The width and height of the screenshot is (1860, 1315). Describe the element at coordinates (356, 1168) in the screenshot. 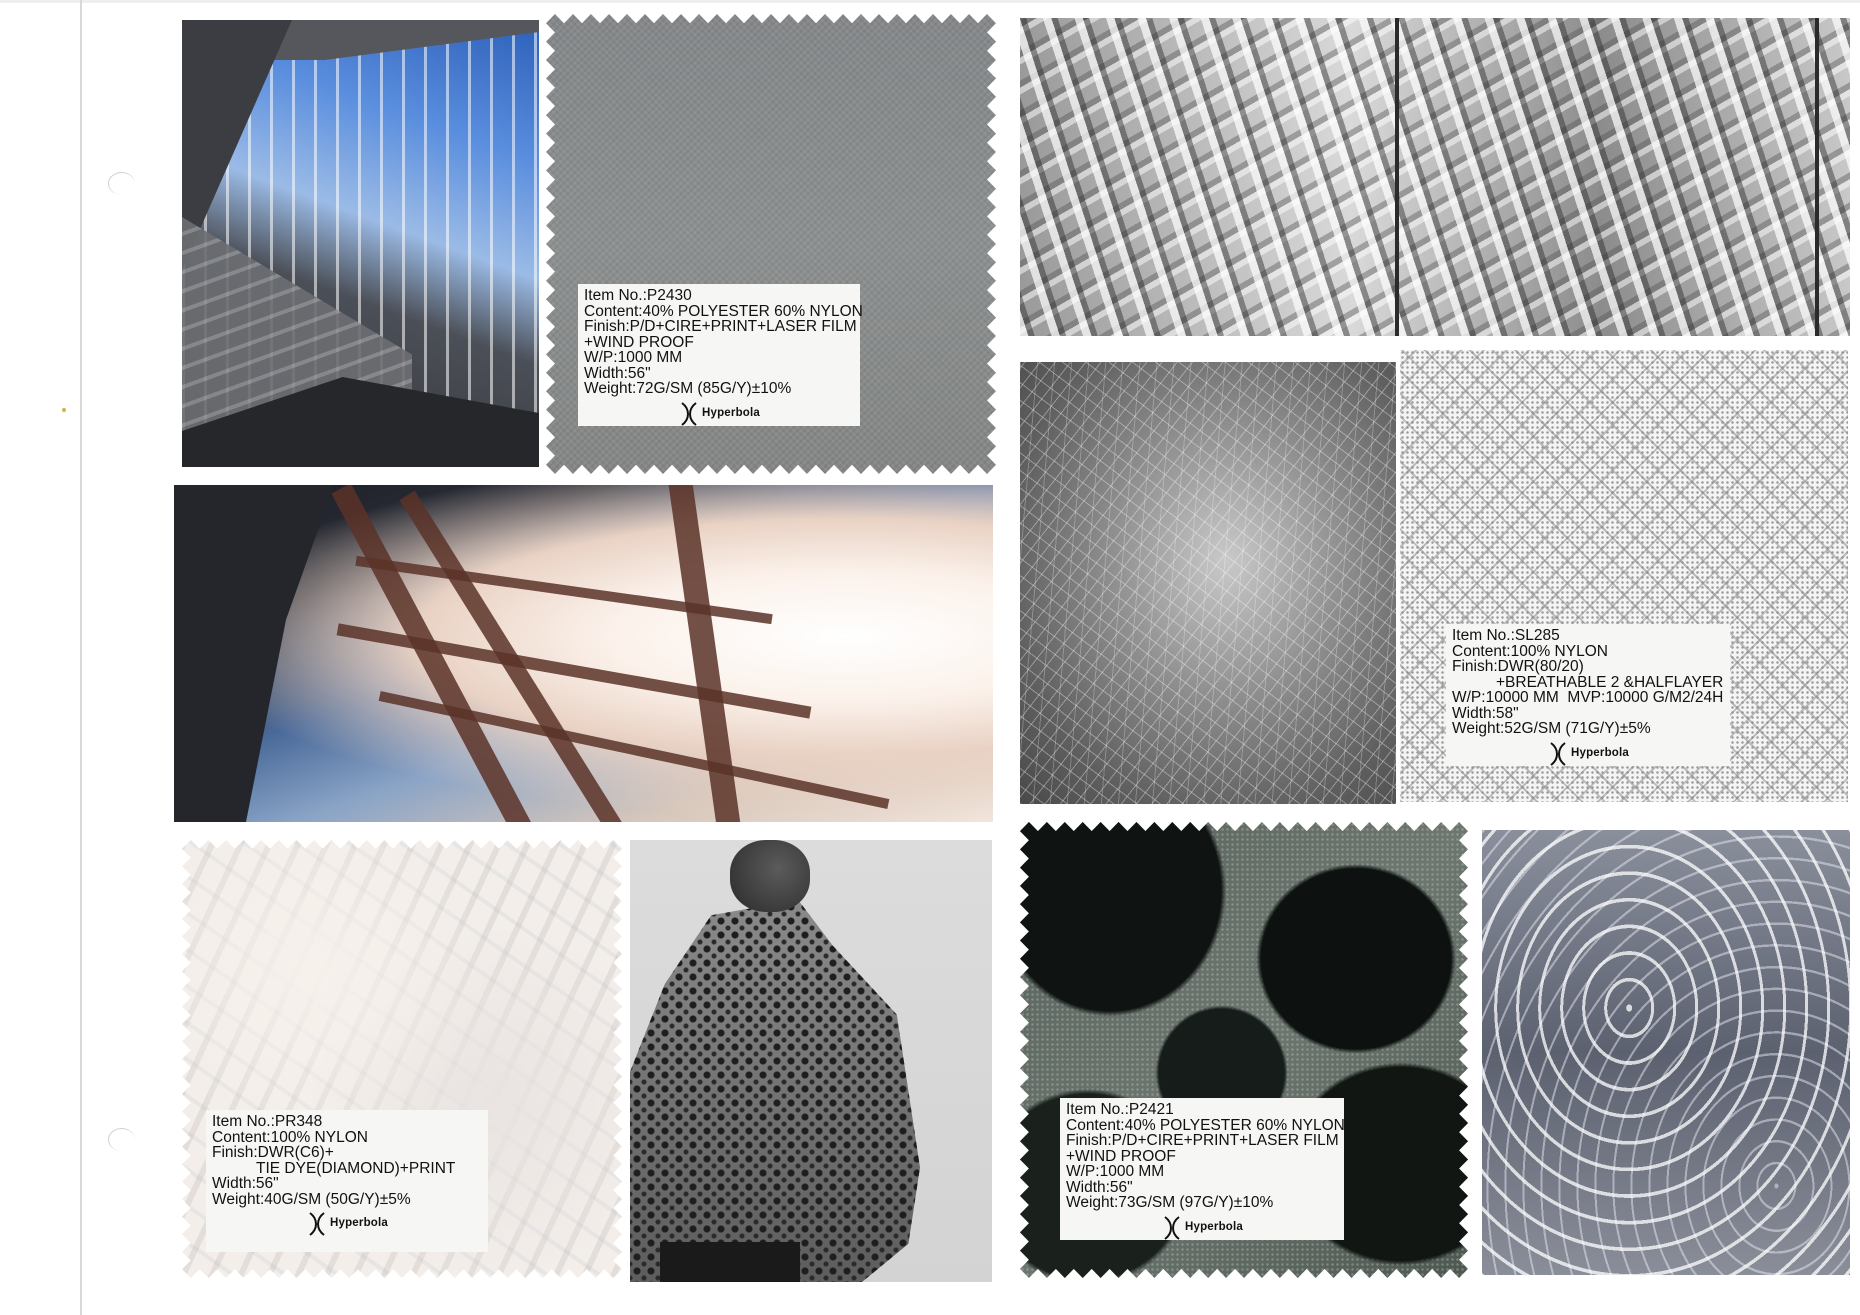

I see `label-line: TIE DYE(DIAMOND)+PRINT` at that location.